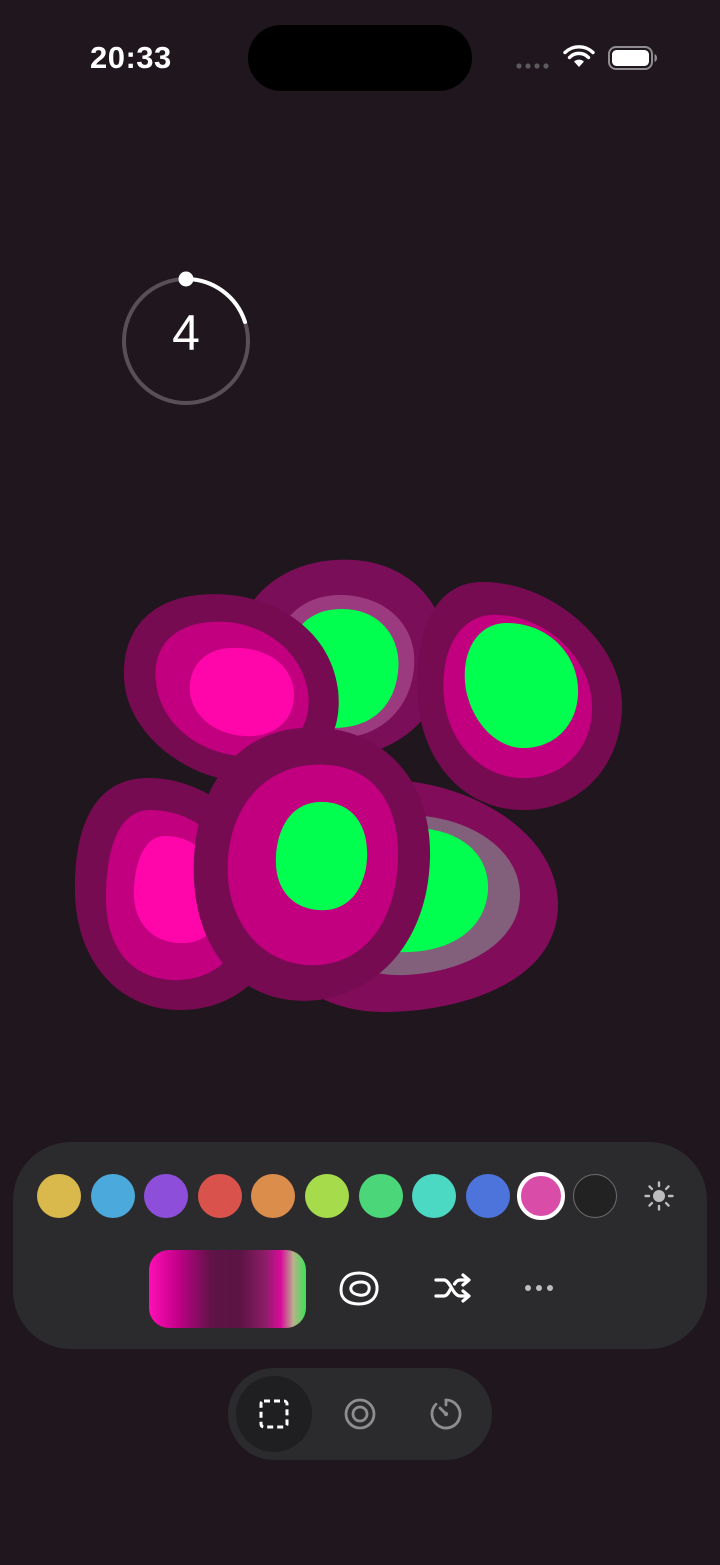 The image size is (720, 1565). What do you see at coordinates (632, 58) in the screenshot?
I see `battery-icon` at bounding box center [632, 58].